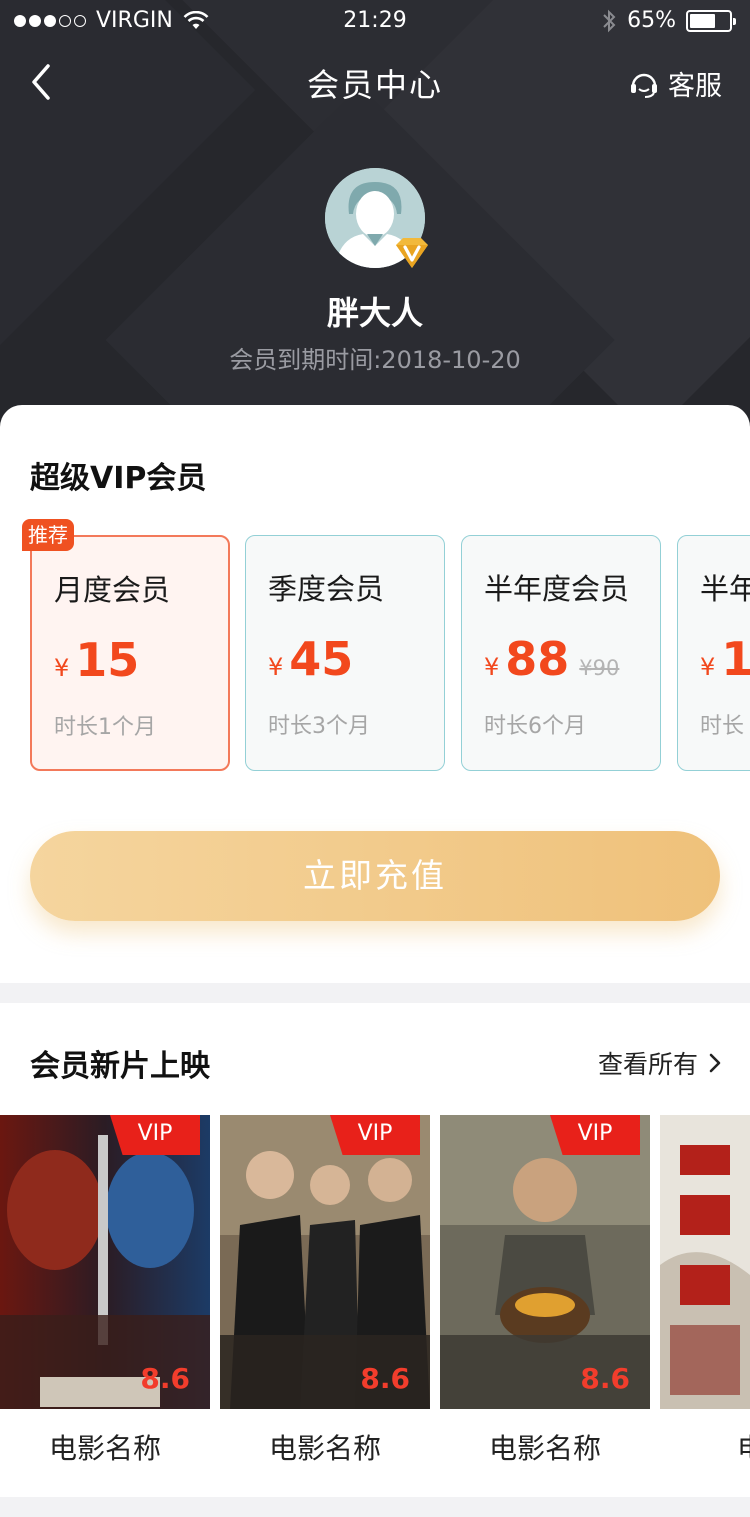 This screenshot has width=750, height=1517. I want to click on plan-half-year: 半年度会员 ¥ 88 ¥90 时长6个月, so click(561, 653).